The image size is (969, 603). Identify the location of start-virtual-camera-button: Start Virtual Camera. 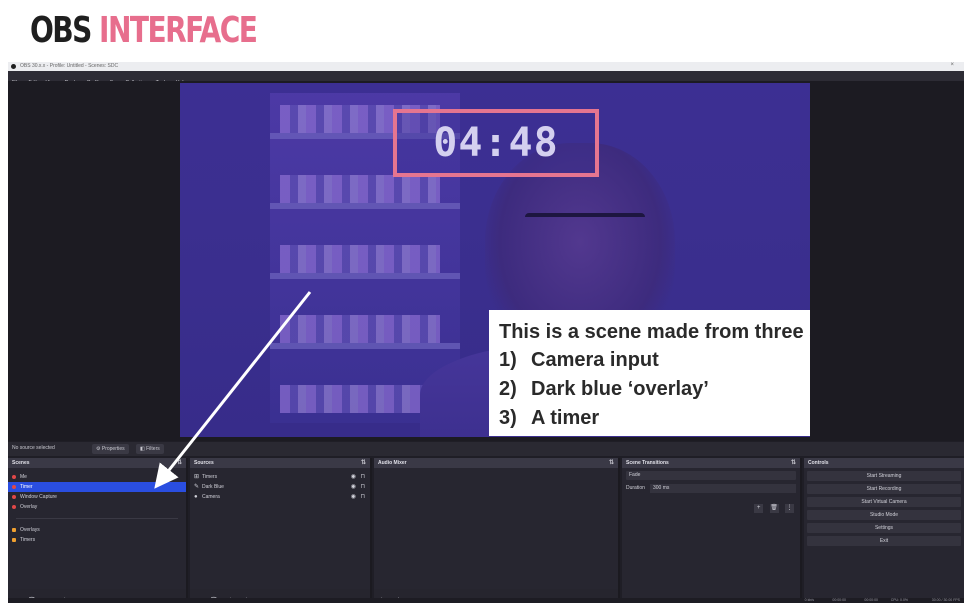
(884, 502).